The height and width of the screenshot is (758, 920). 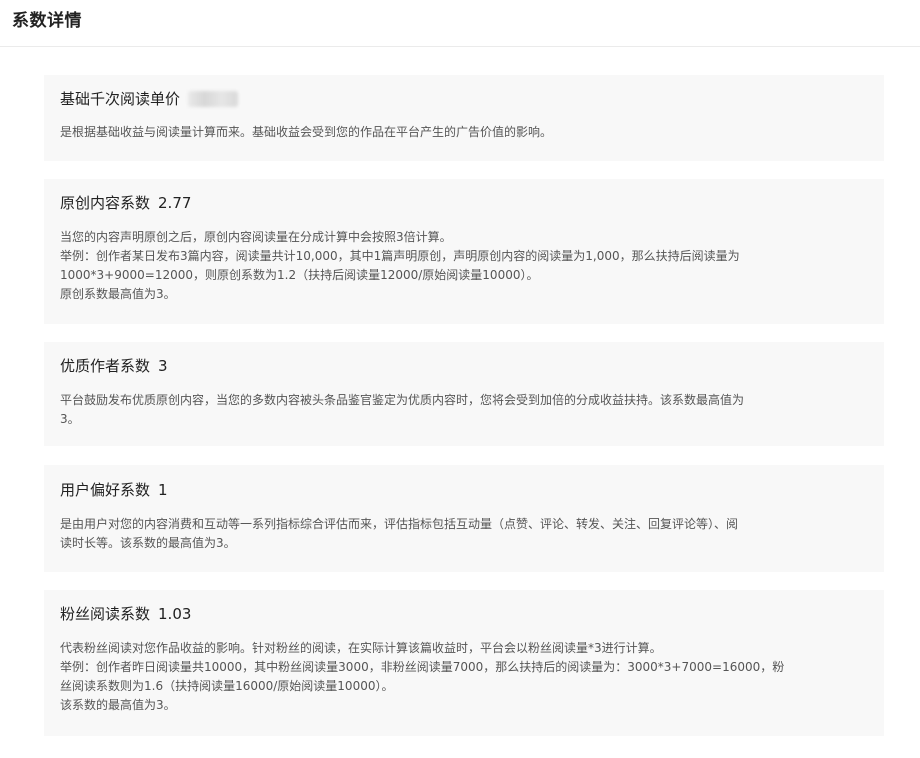 What do you see at coordinates (105, 203) in the screenshot?
I see `card-title: 原创内容系数` at bounding box center [105, 203].